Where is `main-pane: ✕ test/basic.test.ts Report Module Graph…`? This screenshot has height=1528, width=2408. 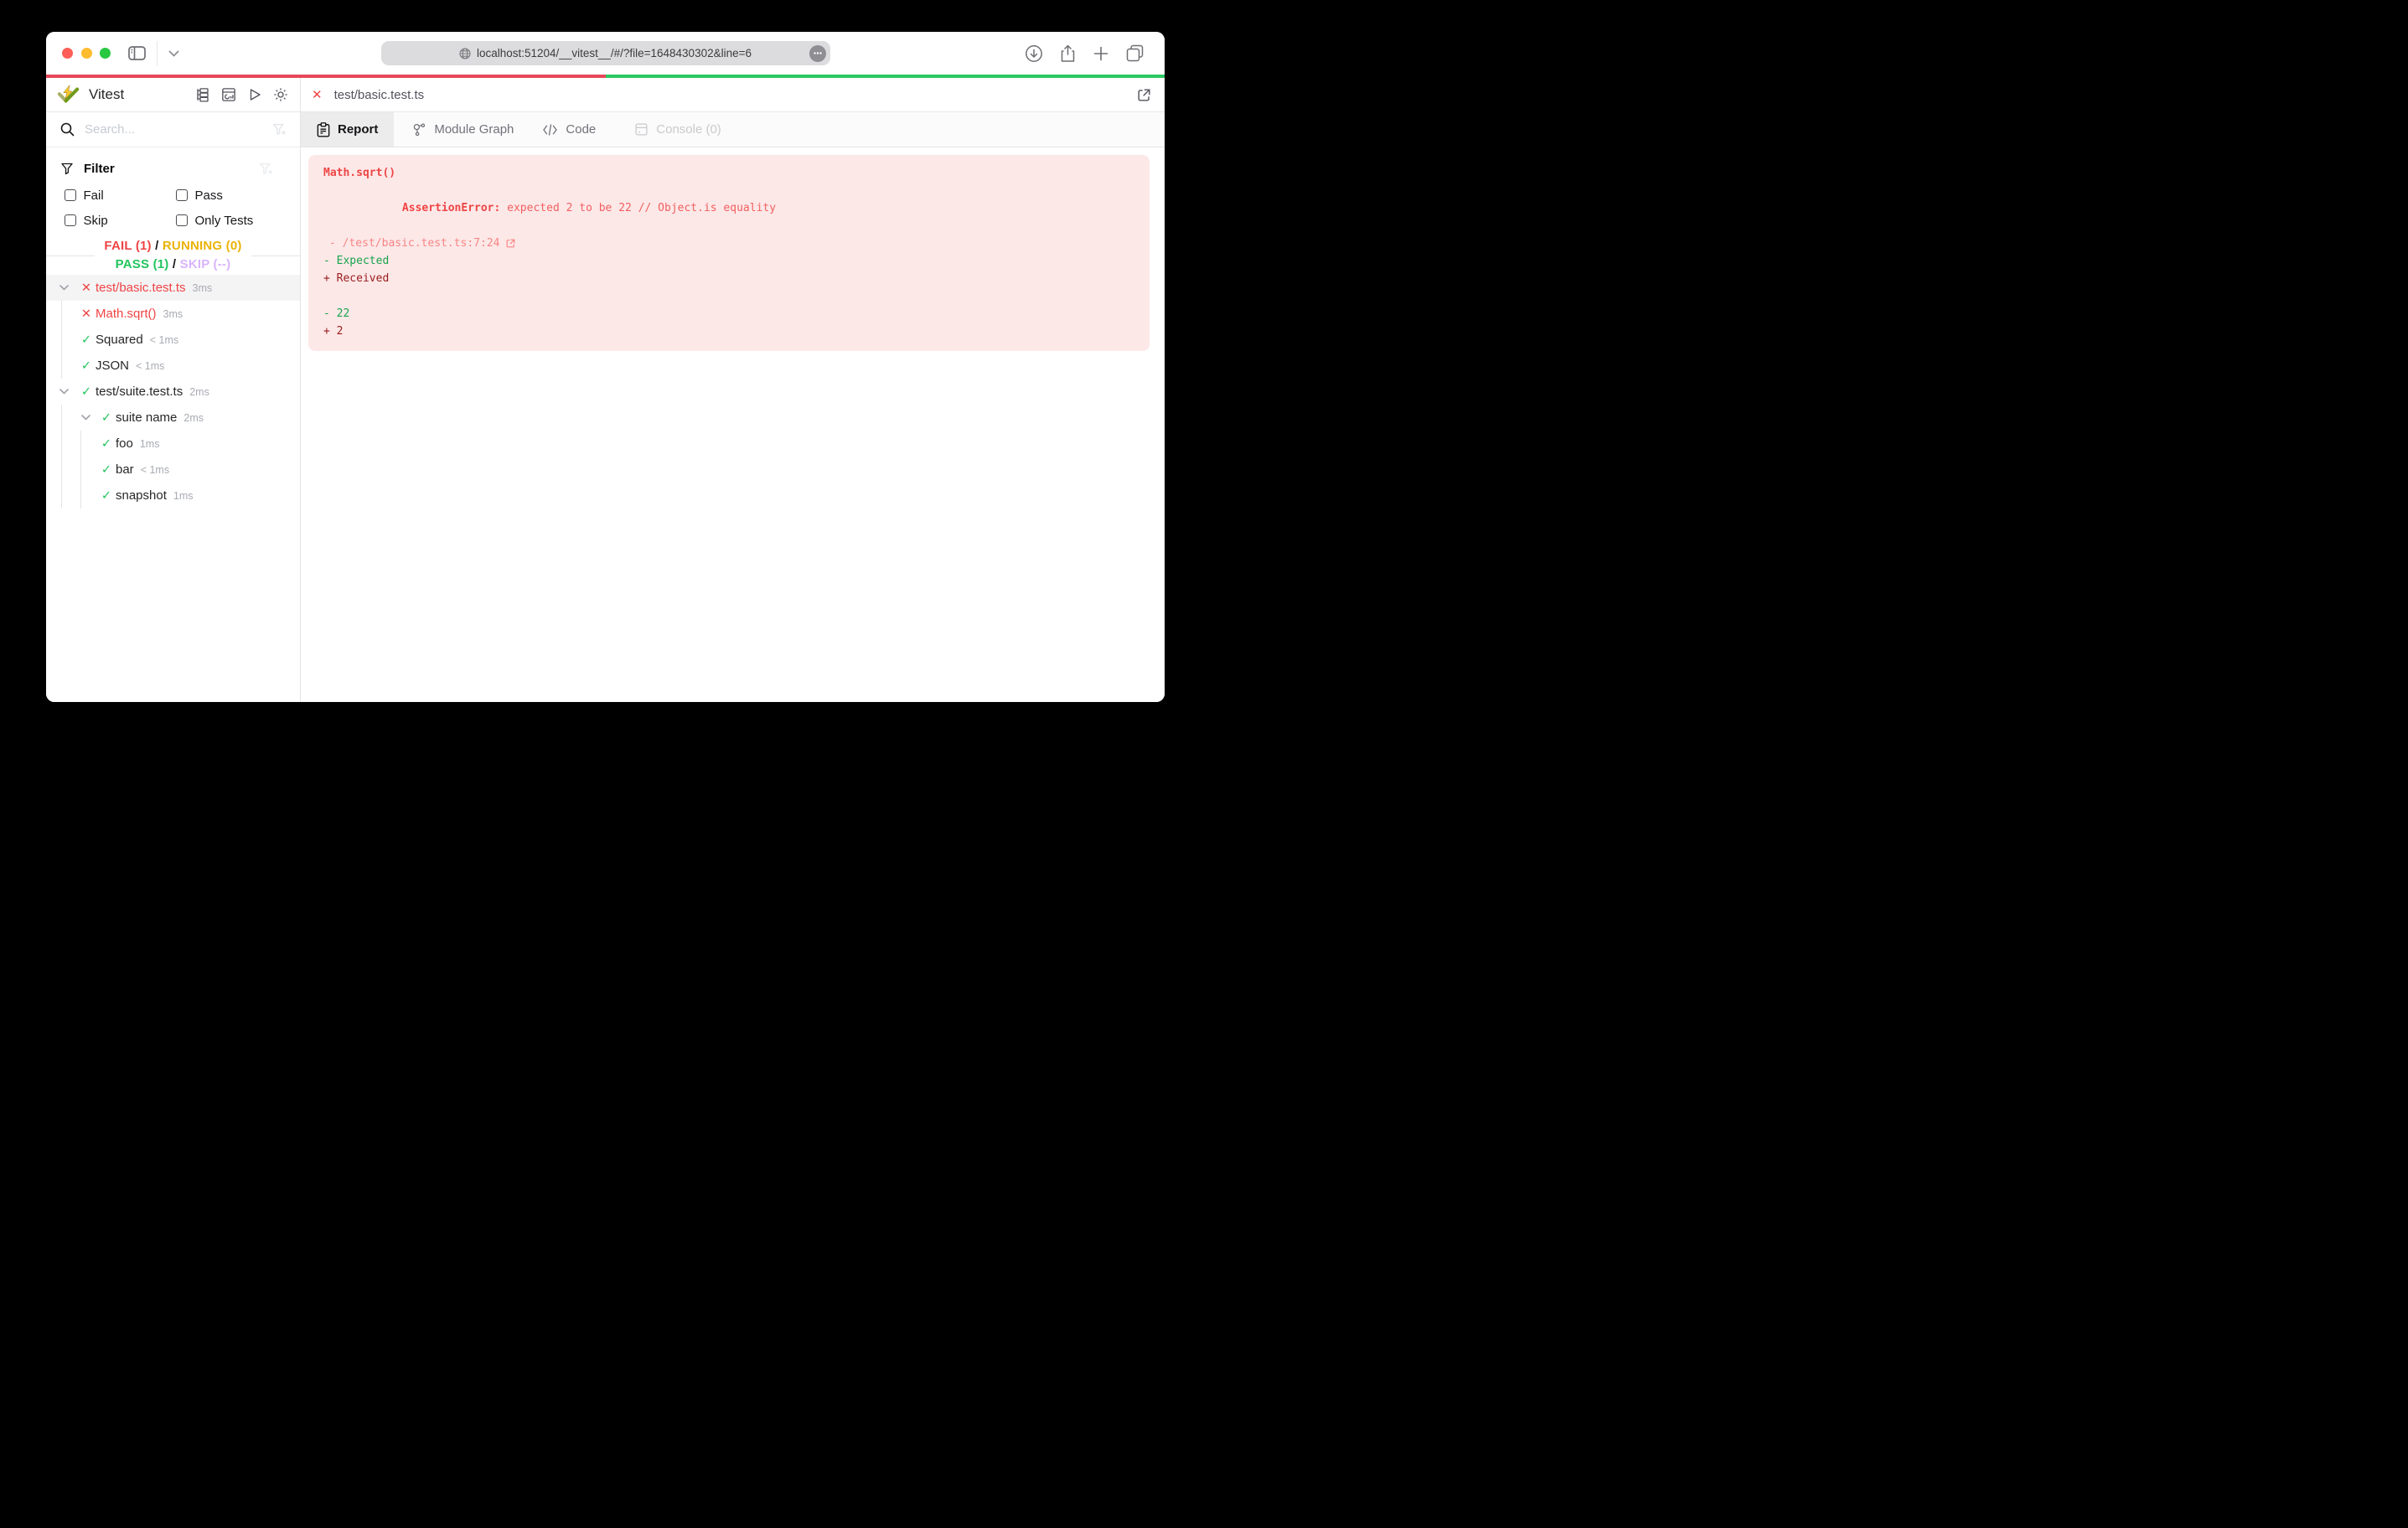
main-pane: ✕ test/basic.test.ts Report Module Graph… is located at coordinates (733, 390).